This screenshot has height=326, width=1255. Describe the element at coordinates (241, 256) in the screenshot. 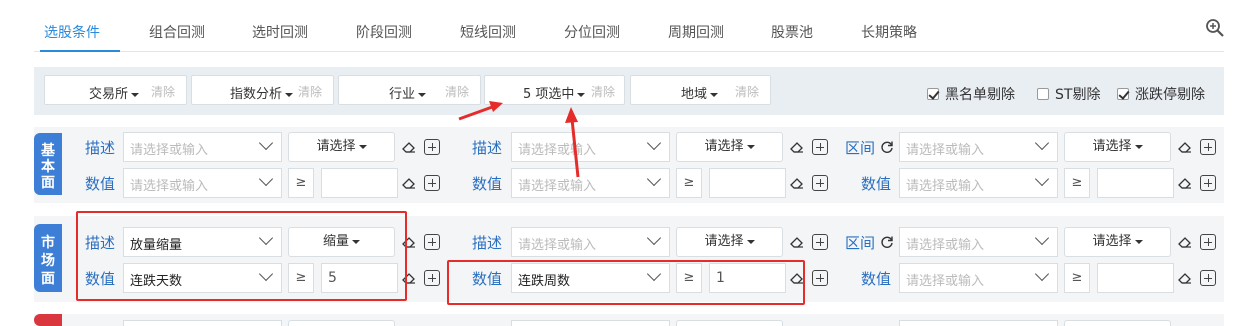

I see `highlight-box-market-left` at that location.